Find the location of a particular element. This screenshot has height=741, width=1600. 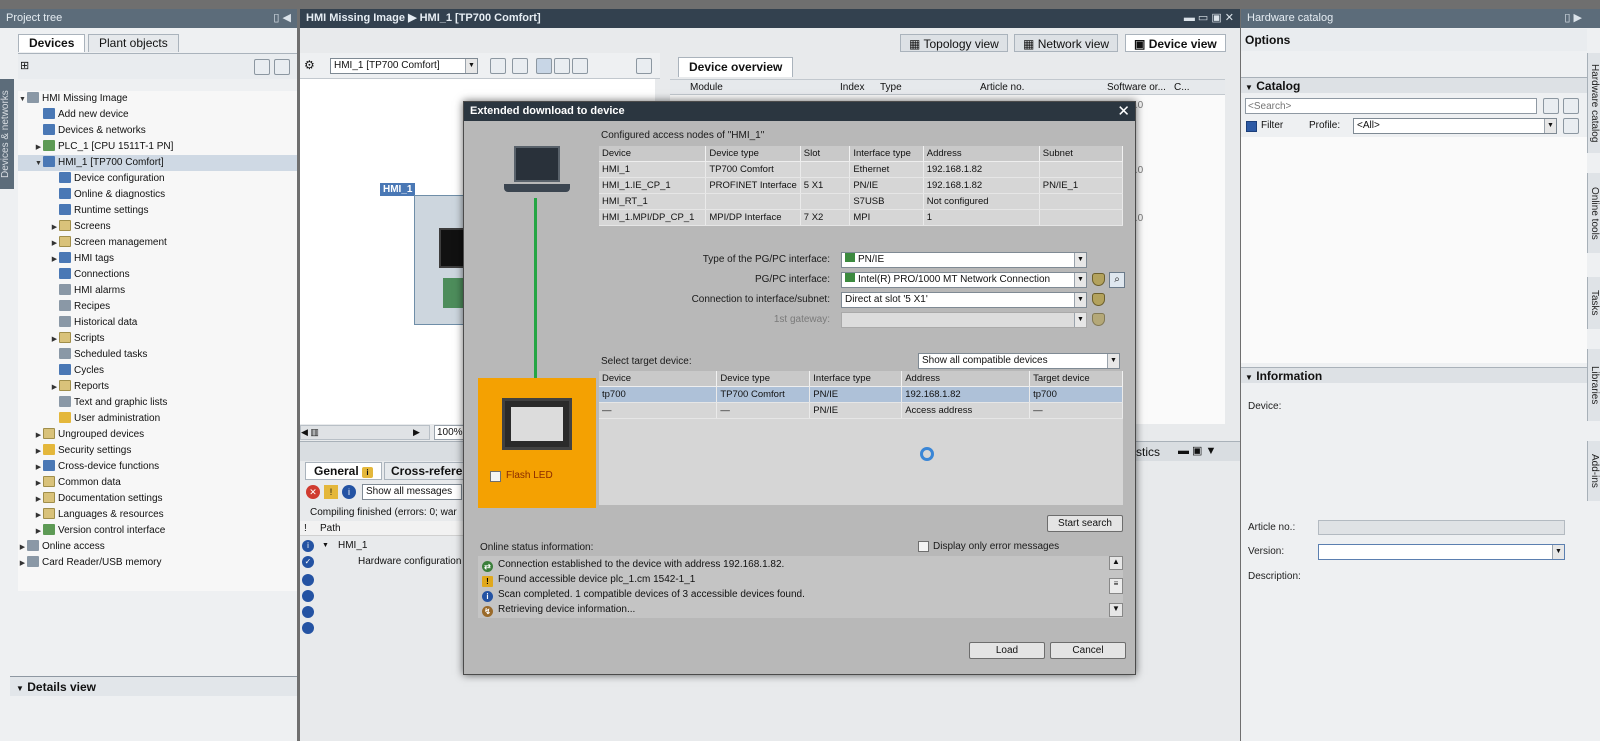

side-label-devices-networks: Devices & networks is located at coordinates (7, 134).